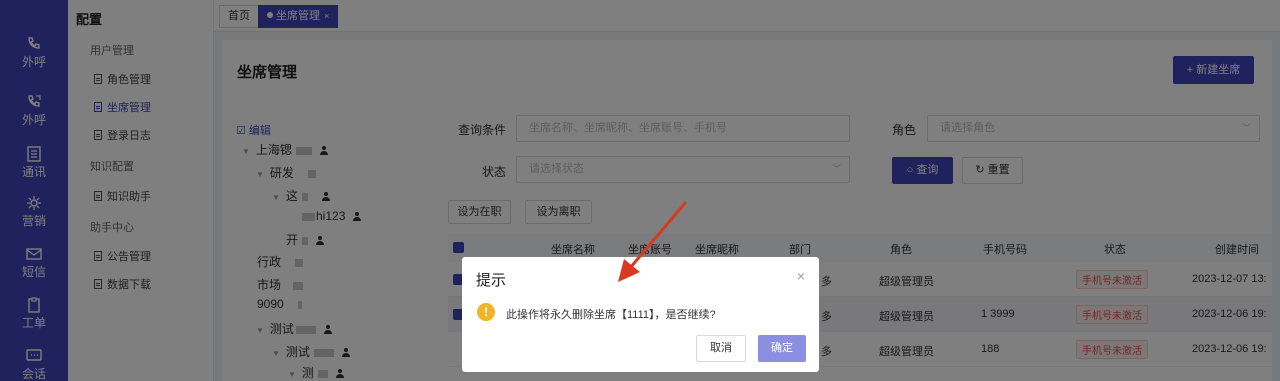 The width and height of the screenshot is (1280, 381). What do you see at coordinates (611, 315) in the screenshot?
I see `dialog-message: 此操作将永久删除坐席【1111】，是否继续?` at bounding box center [611, 315].